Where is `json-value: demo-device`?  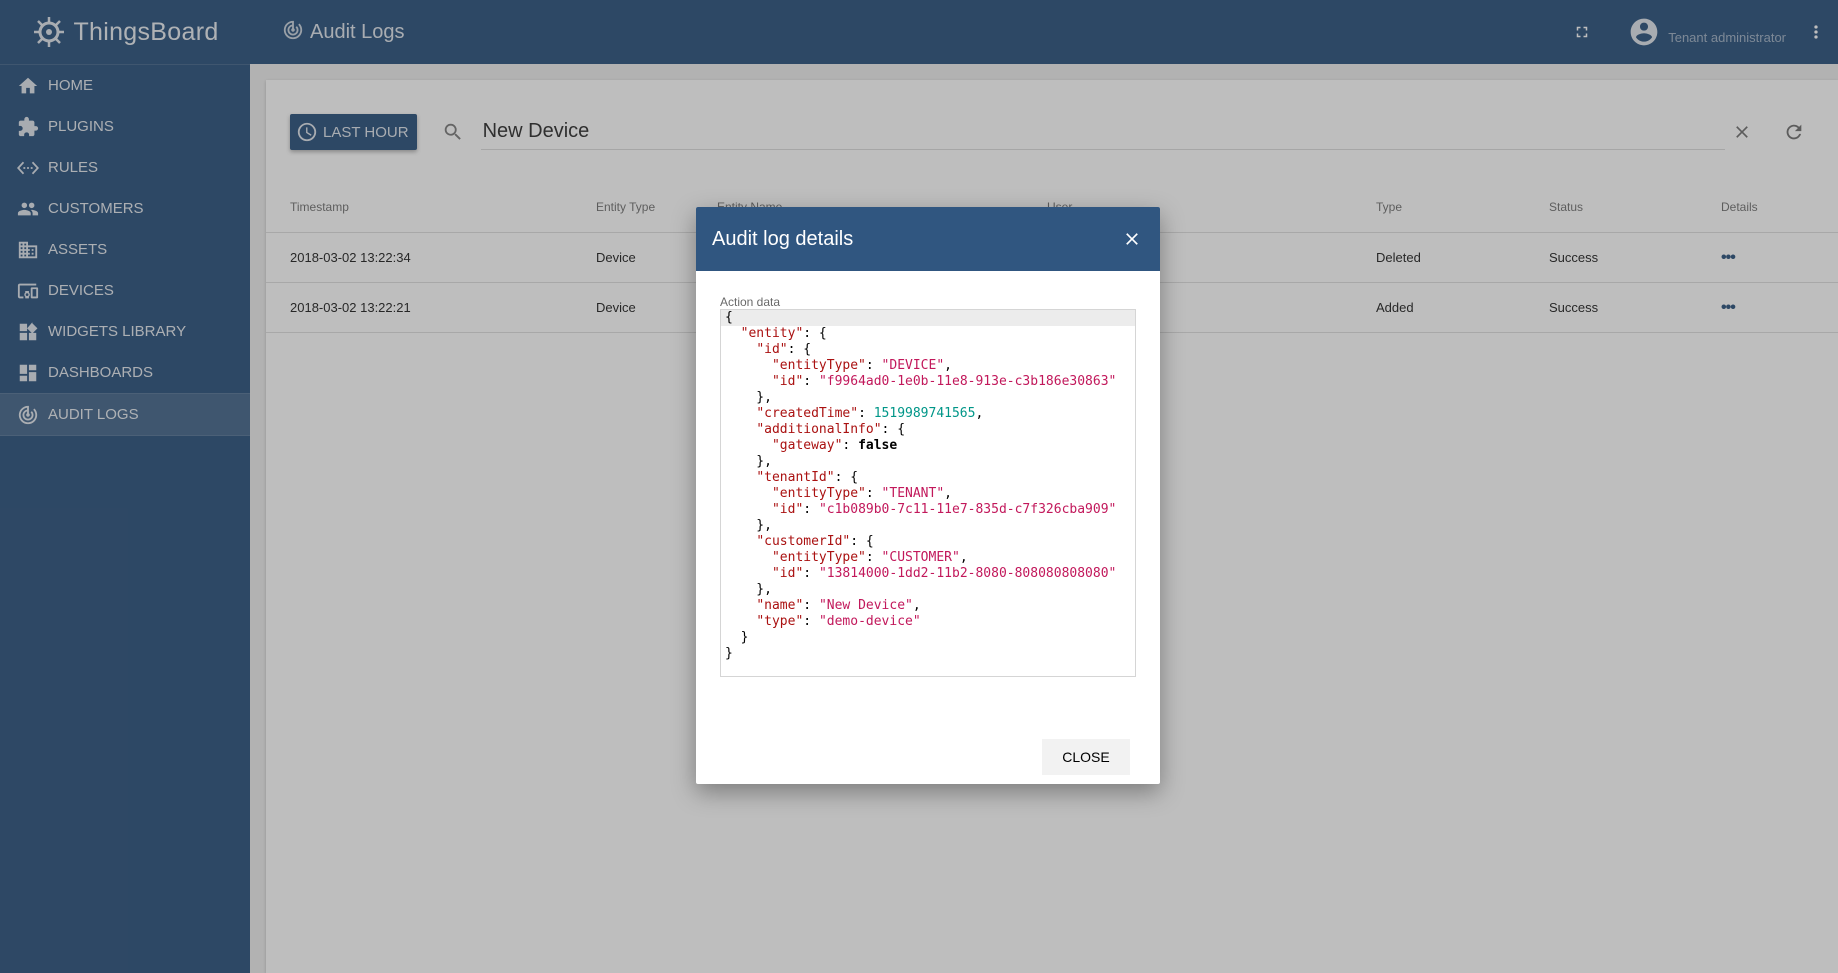
json-value: demo-device is located at coordinates (869, 621).